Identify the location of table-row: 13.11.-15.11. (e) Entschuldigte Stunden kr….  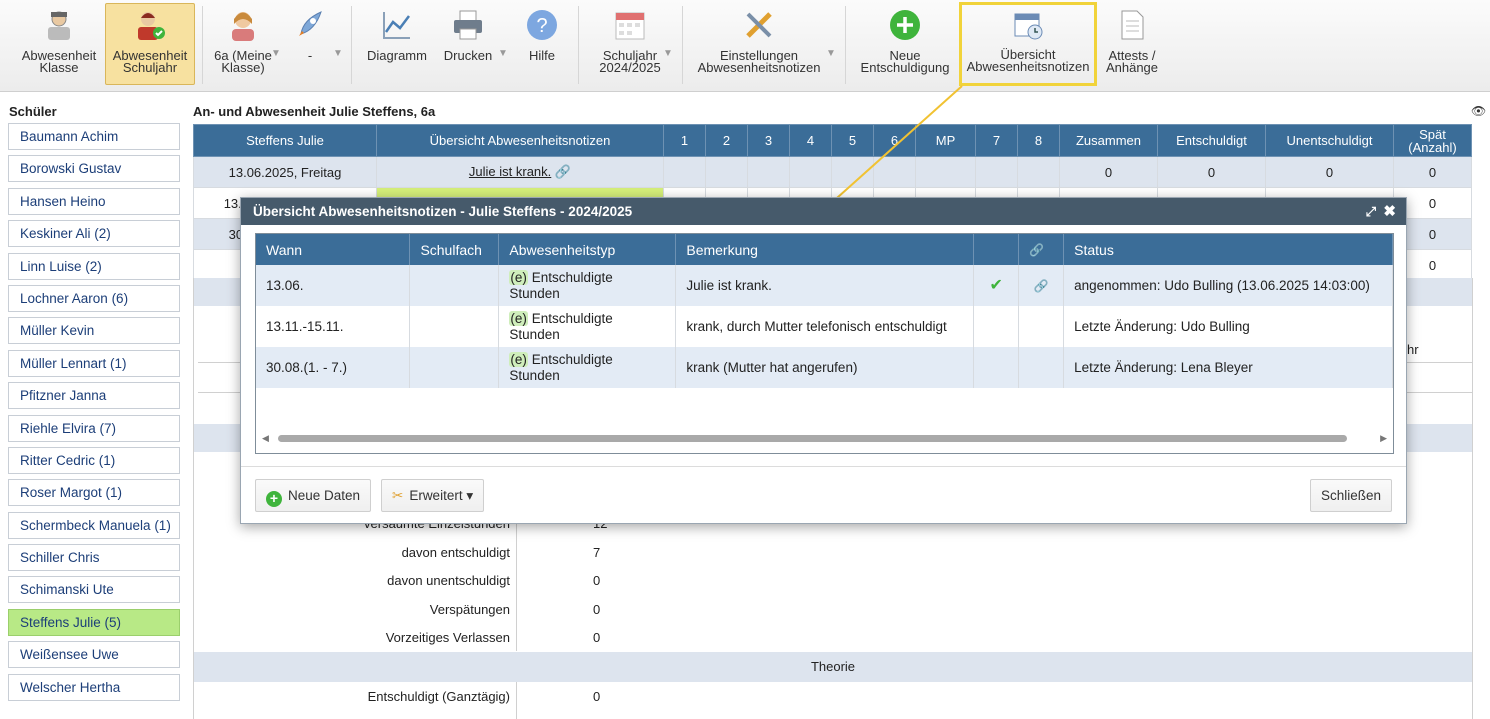
(824, 326).